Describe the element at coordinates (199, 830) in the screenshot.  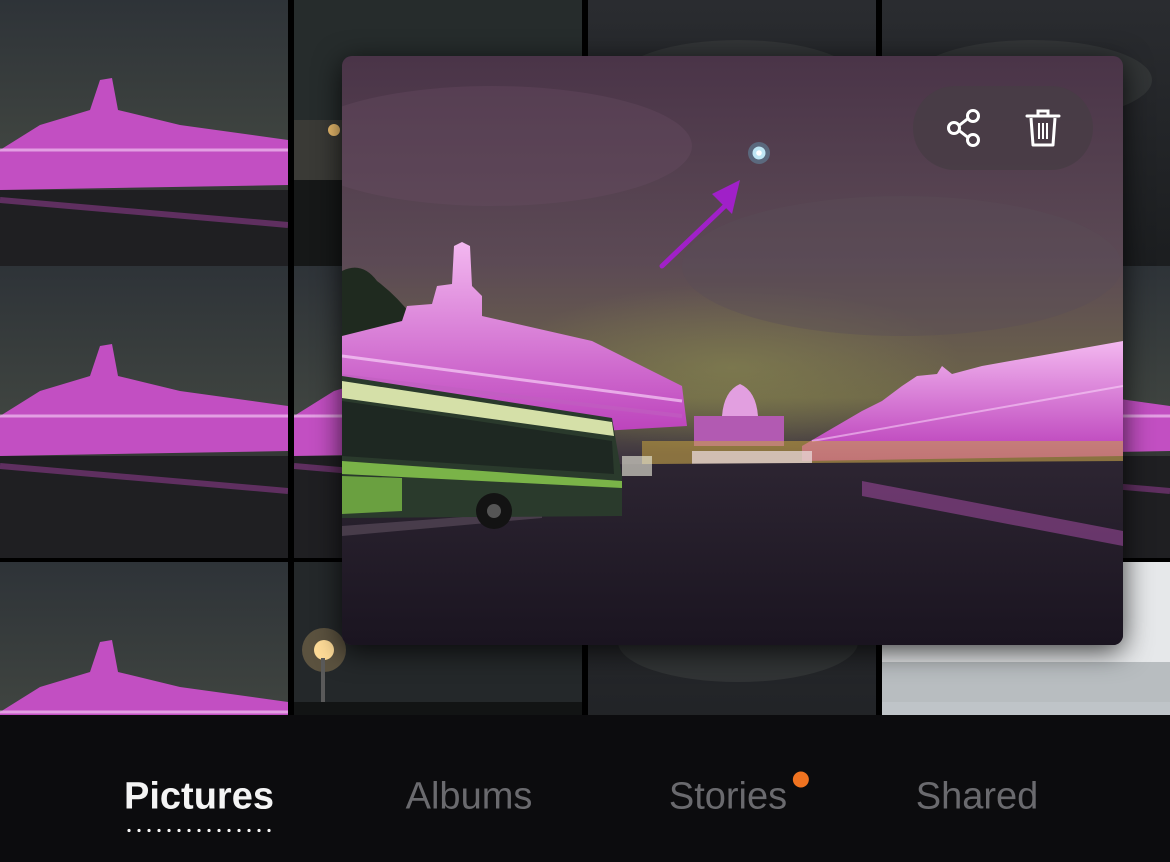
I see `active-tab-indicator` at that location.